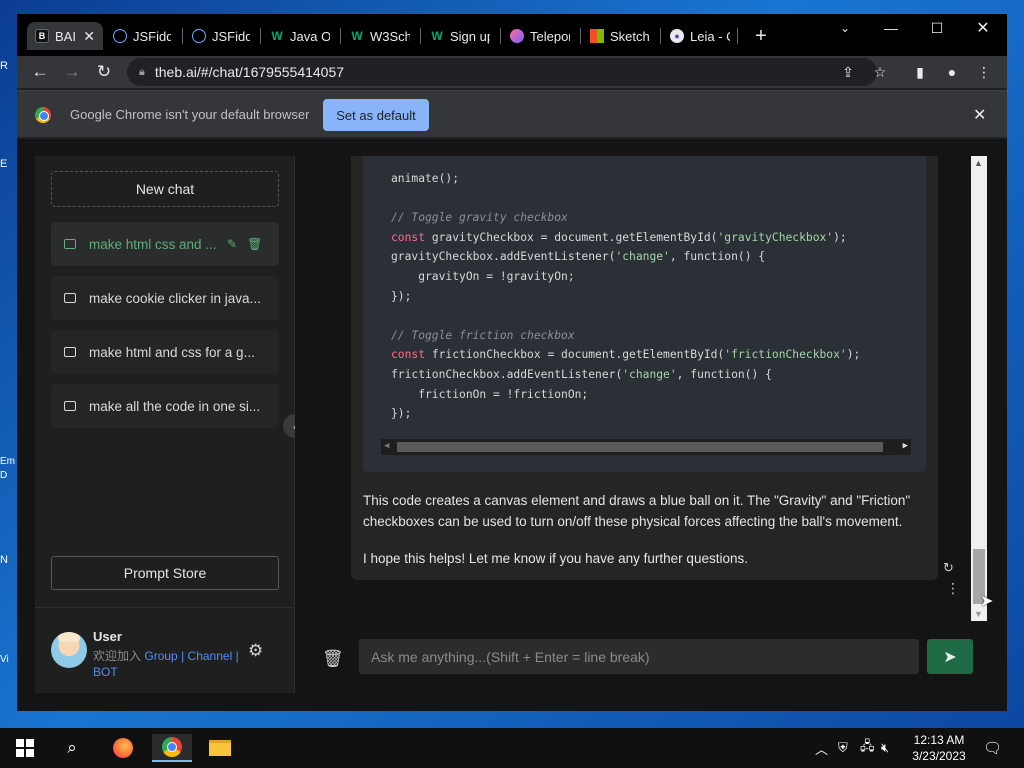 The height and width of the screenshot is (768, 1024). I want to click on tab-sketch: Sketch, so click(620, 36).